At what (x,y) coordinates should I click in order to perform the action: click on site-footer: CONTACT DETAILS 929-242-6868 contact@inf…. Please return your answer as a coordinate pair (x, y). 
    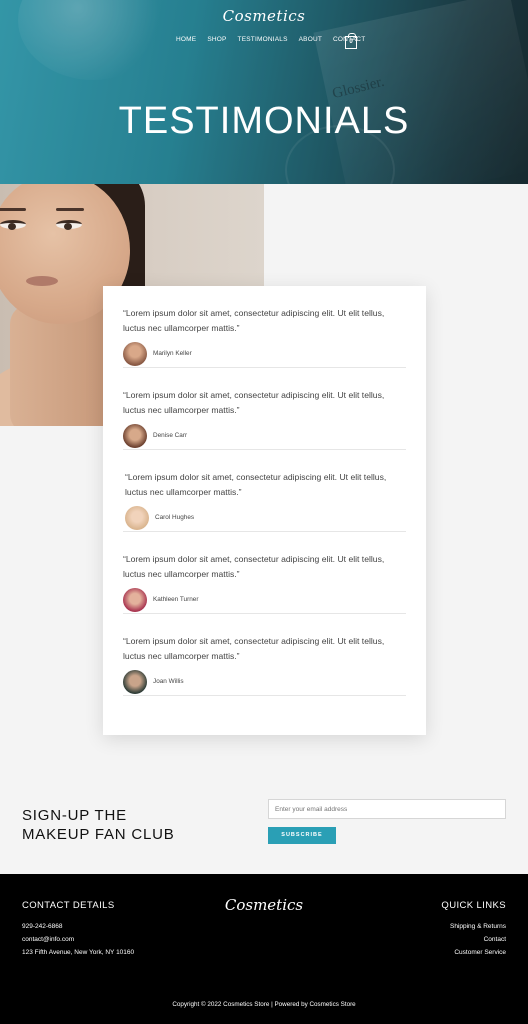
    Looking at the image, I should click on (264, 949).